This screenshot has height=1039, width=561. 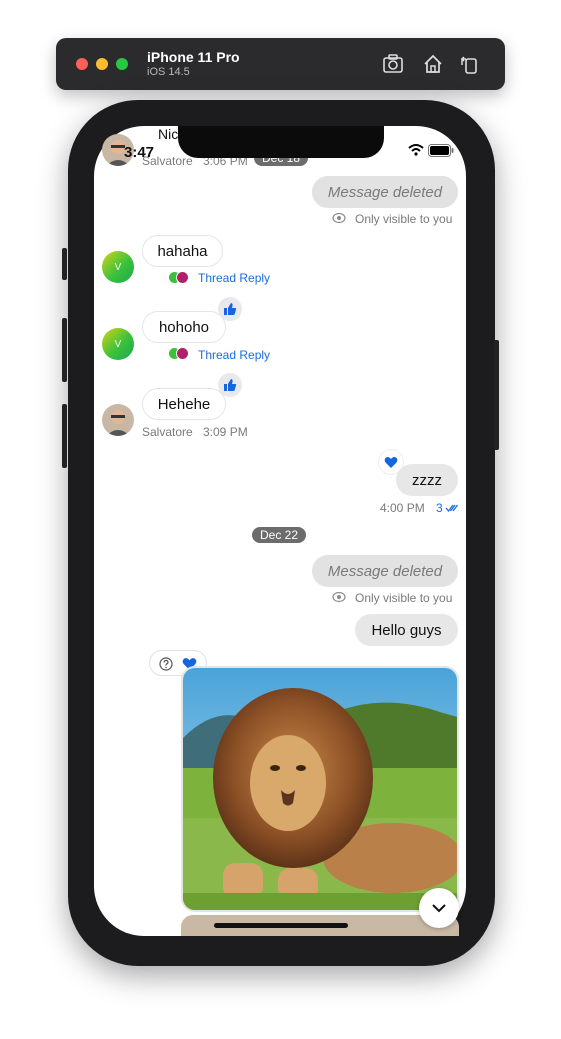 What do you see at coordinates (439, 508) in the screenshot?
I see `read-count: 3` at bounding box center [439, 508].